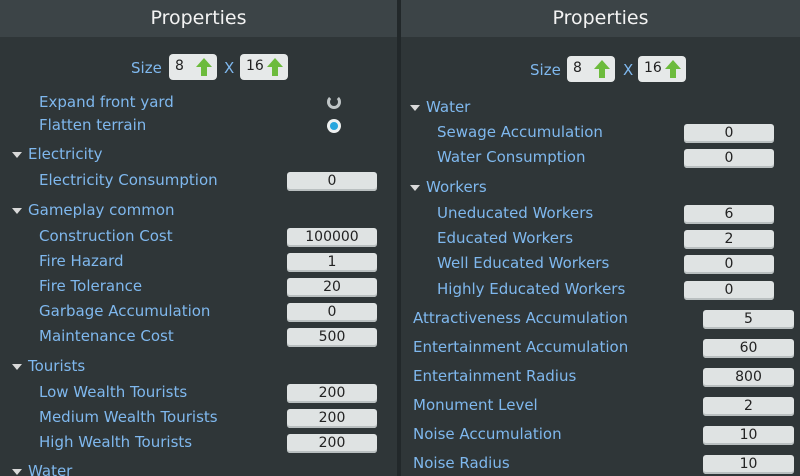 This screenshot has height=476, width=800. Describe the element at coordinates (334, 102) in the screenshot. I see `expand-front-yard-radio` at that location.